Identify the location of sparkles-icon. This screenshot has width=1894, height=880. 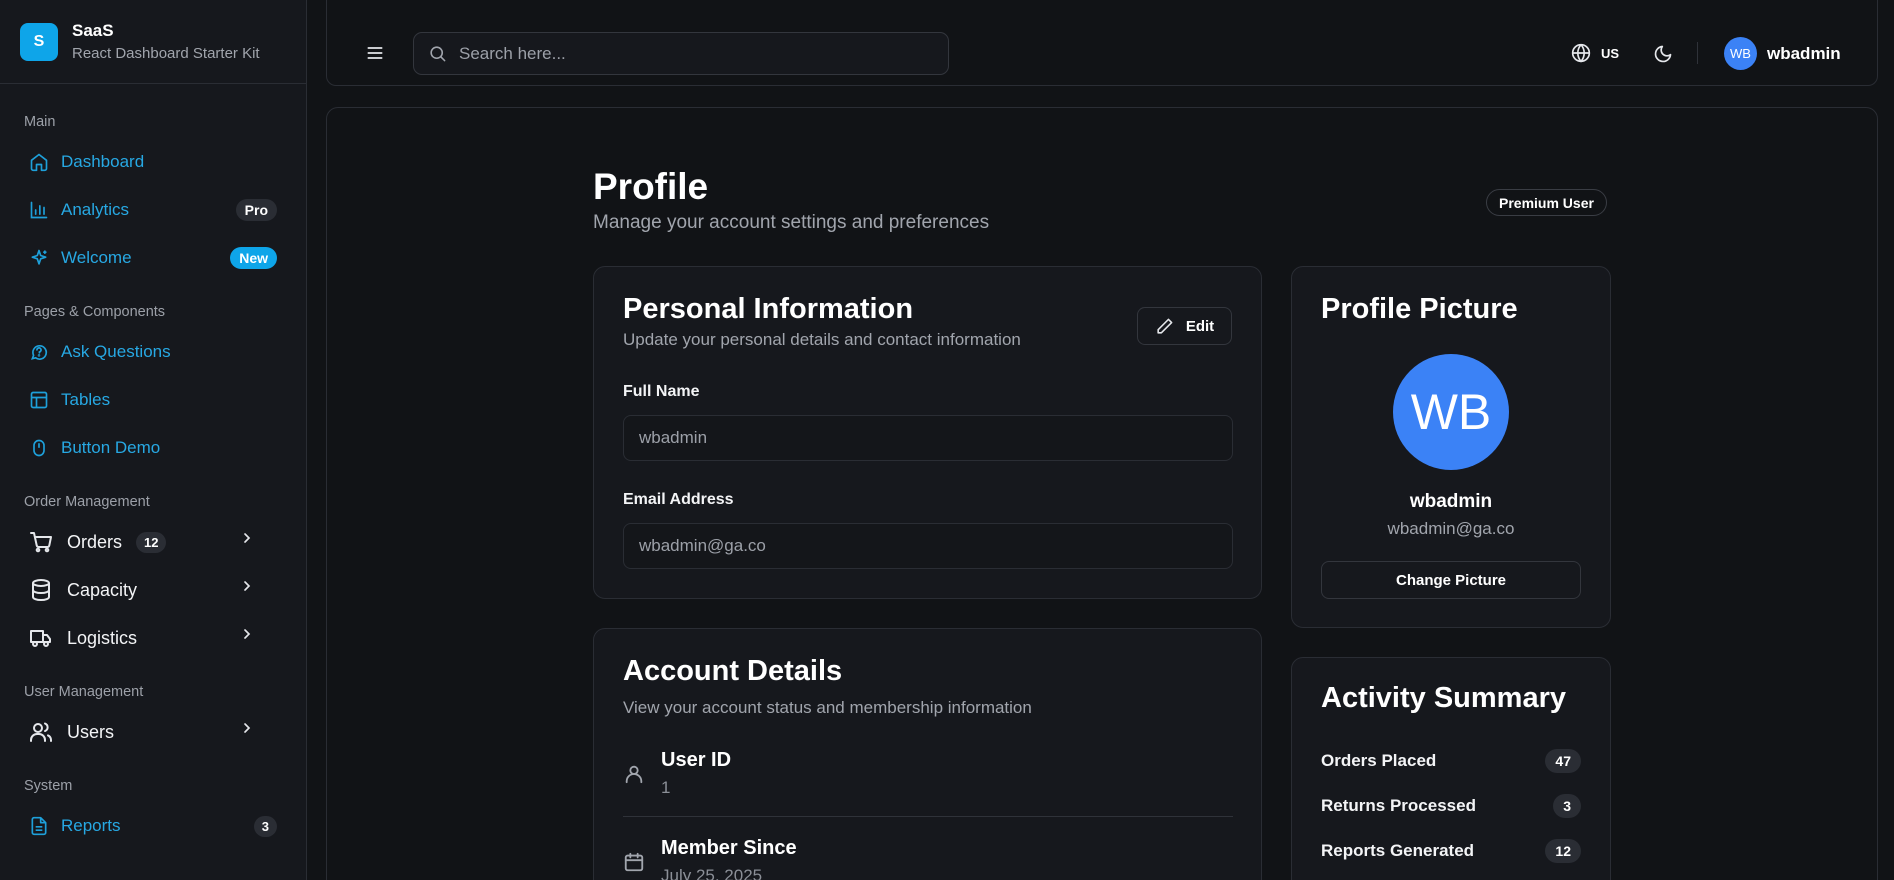
(39, 258).